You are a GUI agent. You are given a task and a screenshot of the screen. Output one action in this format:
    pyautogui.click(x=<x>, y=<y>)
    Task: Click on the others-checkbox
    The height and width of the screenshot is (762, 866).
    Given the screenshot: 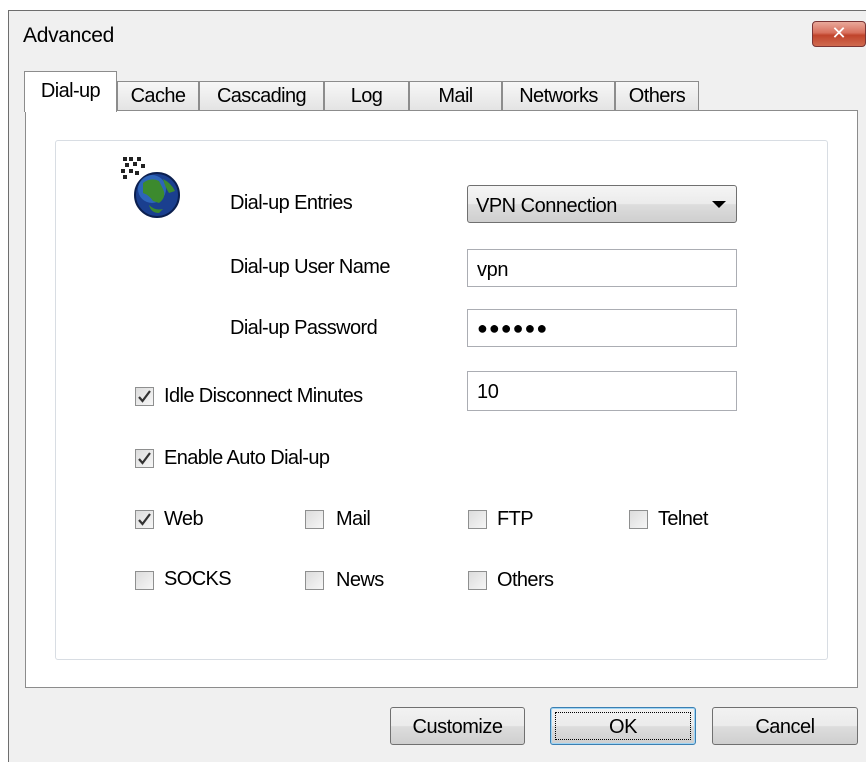 What is the action you would take?
    pyautogui.click(x=477, y=580)
    